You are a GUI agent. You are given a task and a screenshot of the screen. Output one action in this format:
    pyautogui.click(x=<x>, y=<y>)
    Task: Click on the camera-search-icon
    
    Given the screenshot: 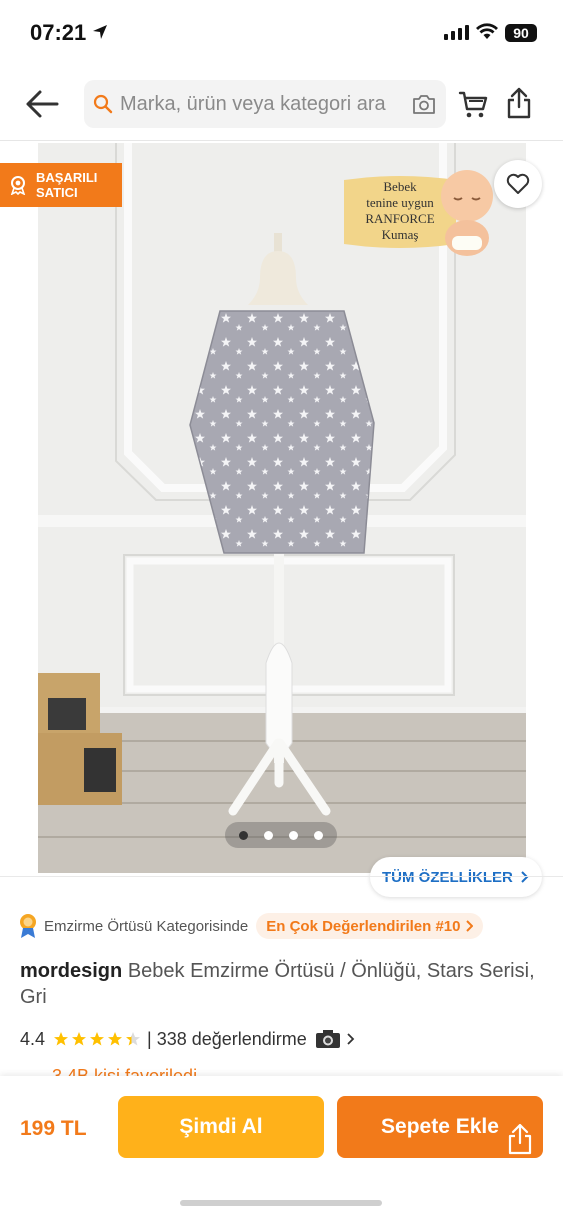 What is the action you would take?
    pyautogui.click(x=424, y=104)
    